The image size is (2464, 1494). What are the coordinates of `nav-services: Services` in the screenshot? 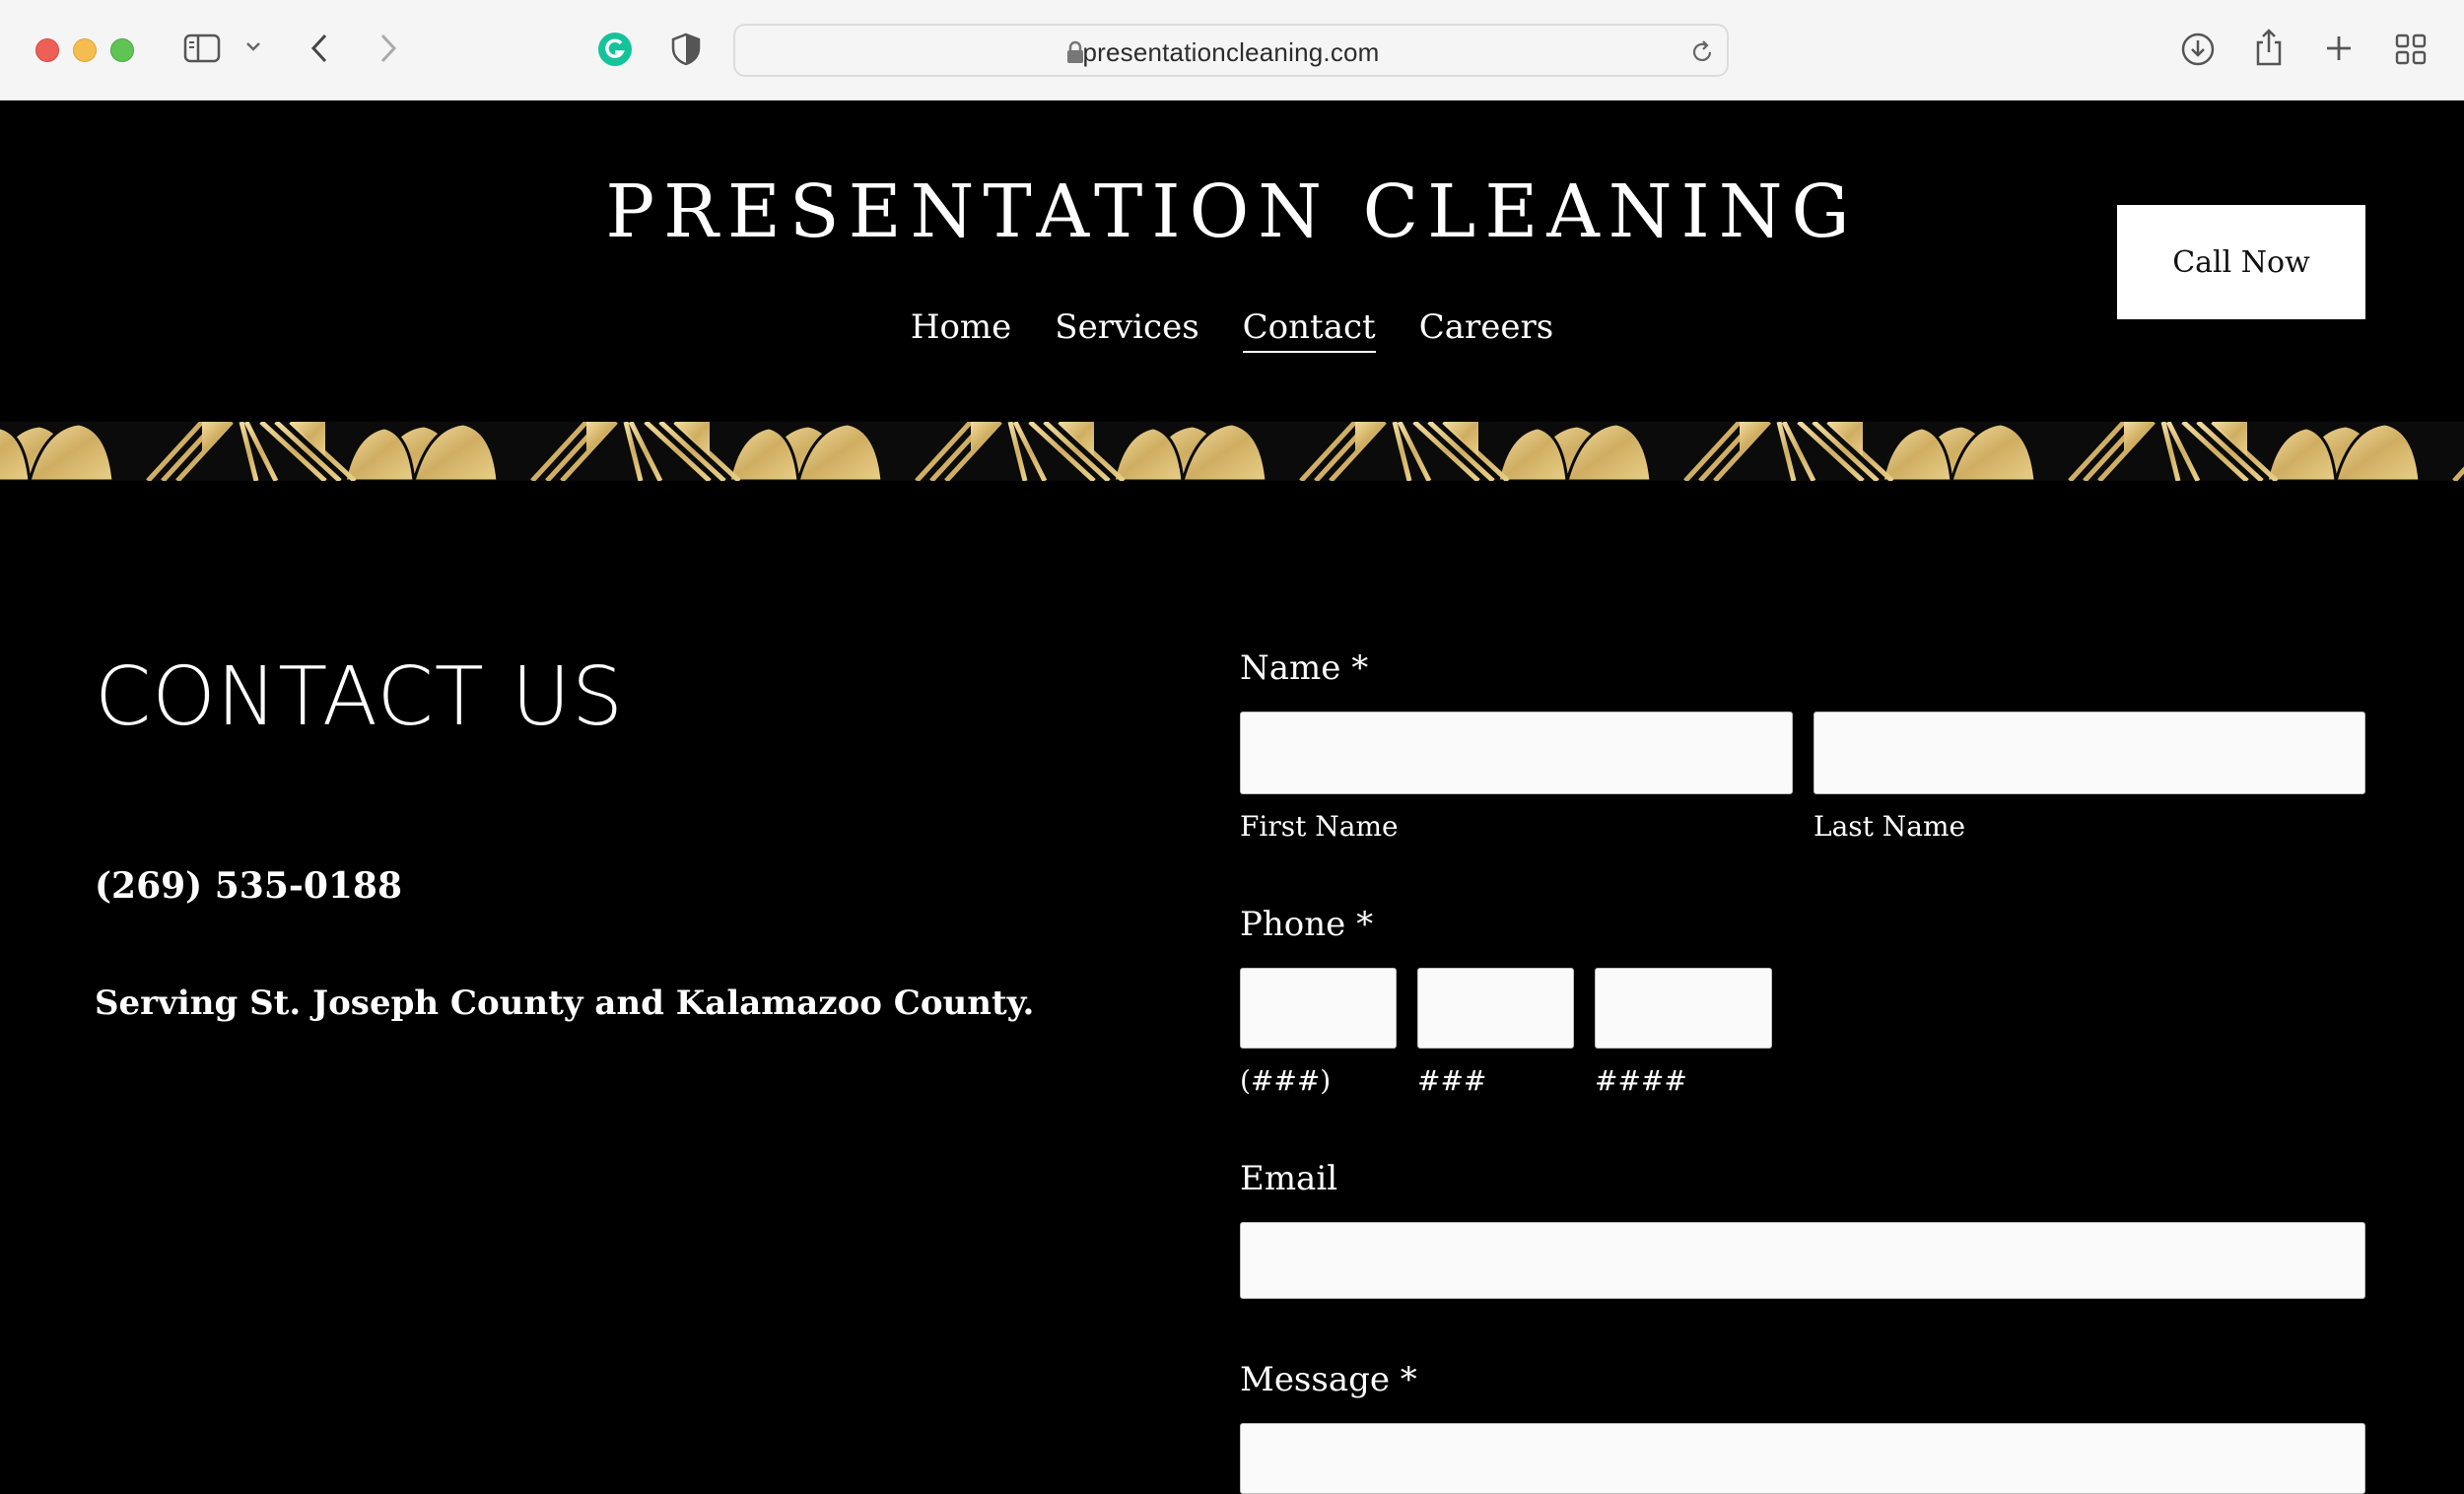 It's located at (1126, 330).